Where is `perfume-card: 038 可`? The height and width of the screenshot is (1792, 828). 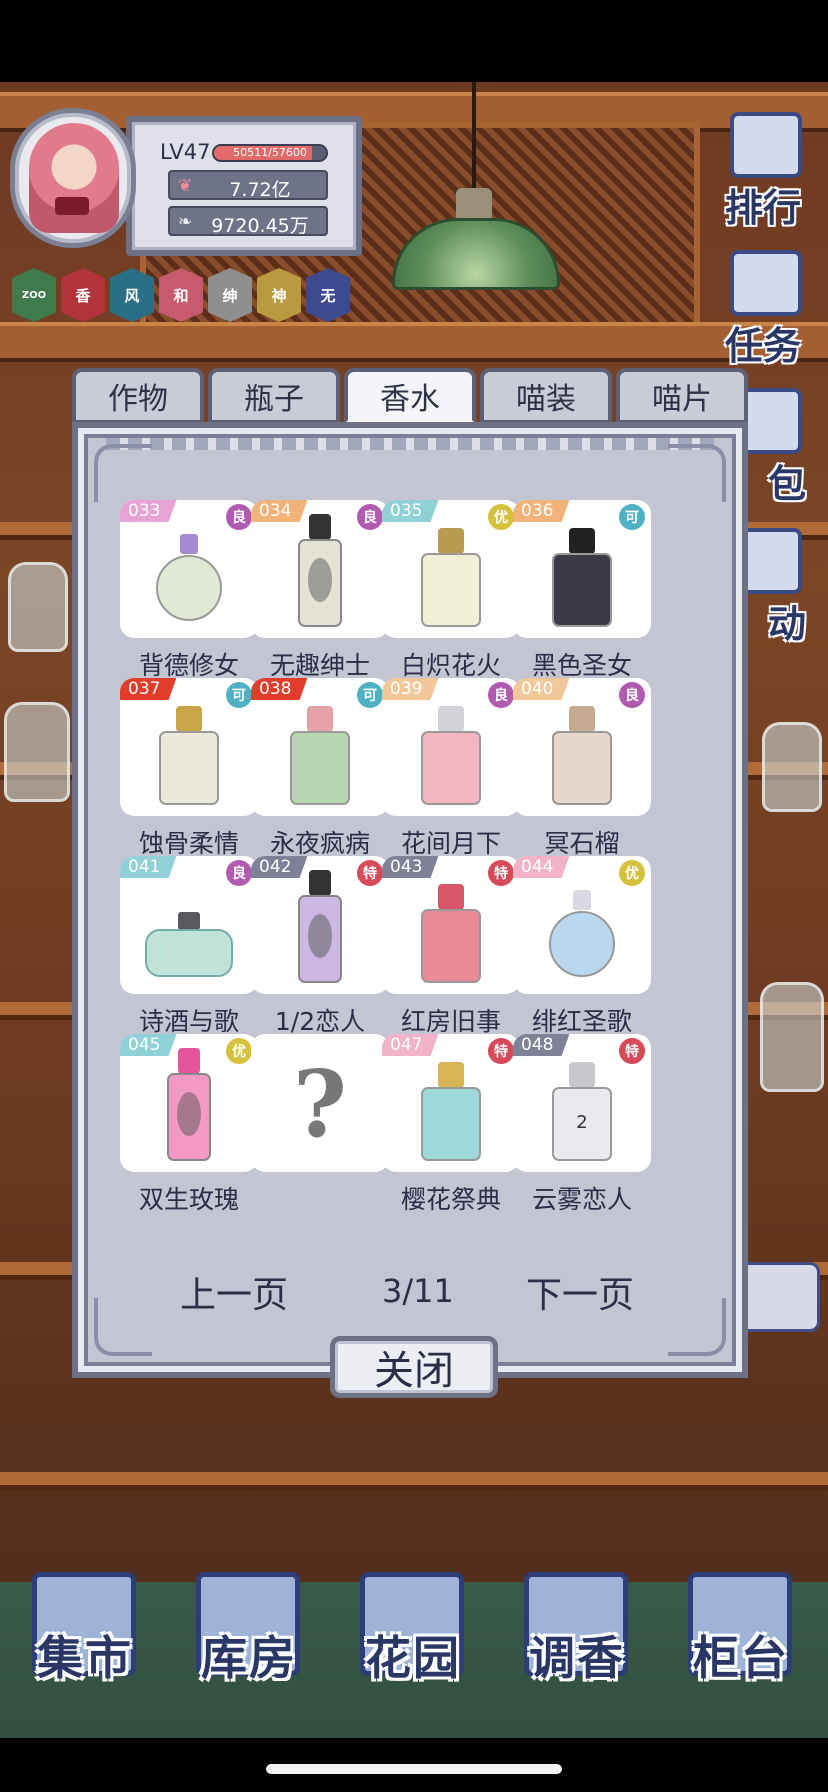 perfume-card: 038 可 is located at coordinates (320, 747).